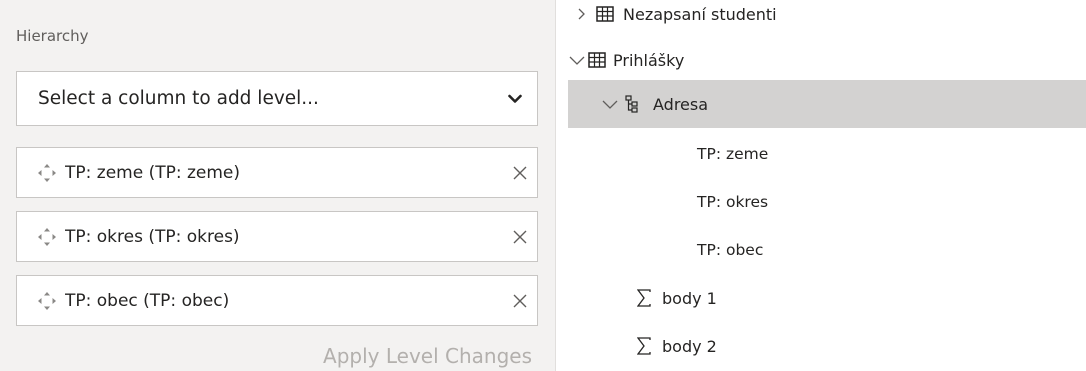  Describe the element at coordinates (821, 60) in the screenshot. I see `tree-item-prihlasky: Prihlášky` at that location.